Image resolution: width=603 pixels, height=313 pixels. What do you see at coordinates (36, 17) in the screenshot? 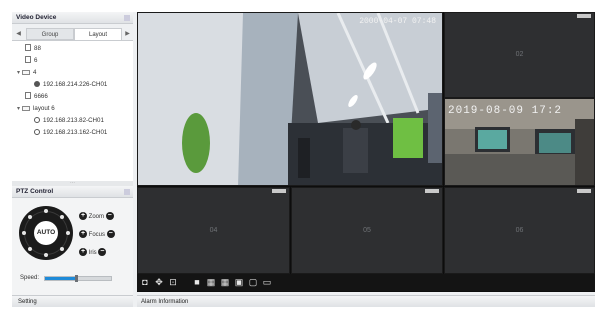
I see `panel-title: Video Device` at bounding box center [36, 17].